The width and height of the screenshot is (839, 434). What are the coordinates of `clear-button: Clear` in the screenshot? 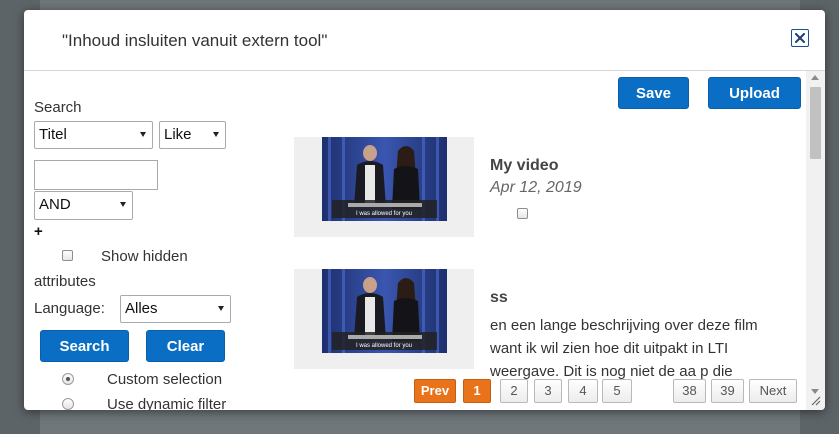 It's located at (185, 346).